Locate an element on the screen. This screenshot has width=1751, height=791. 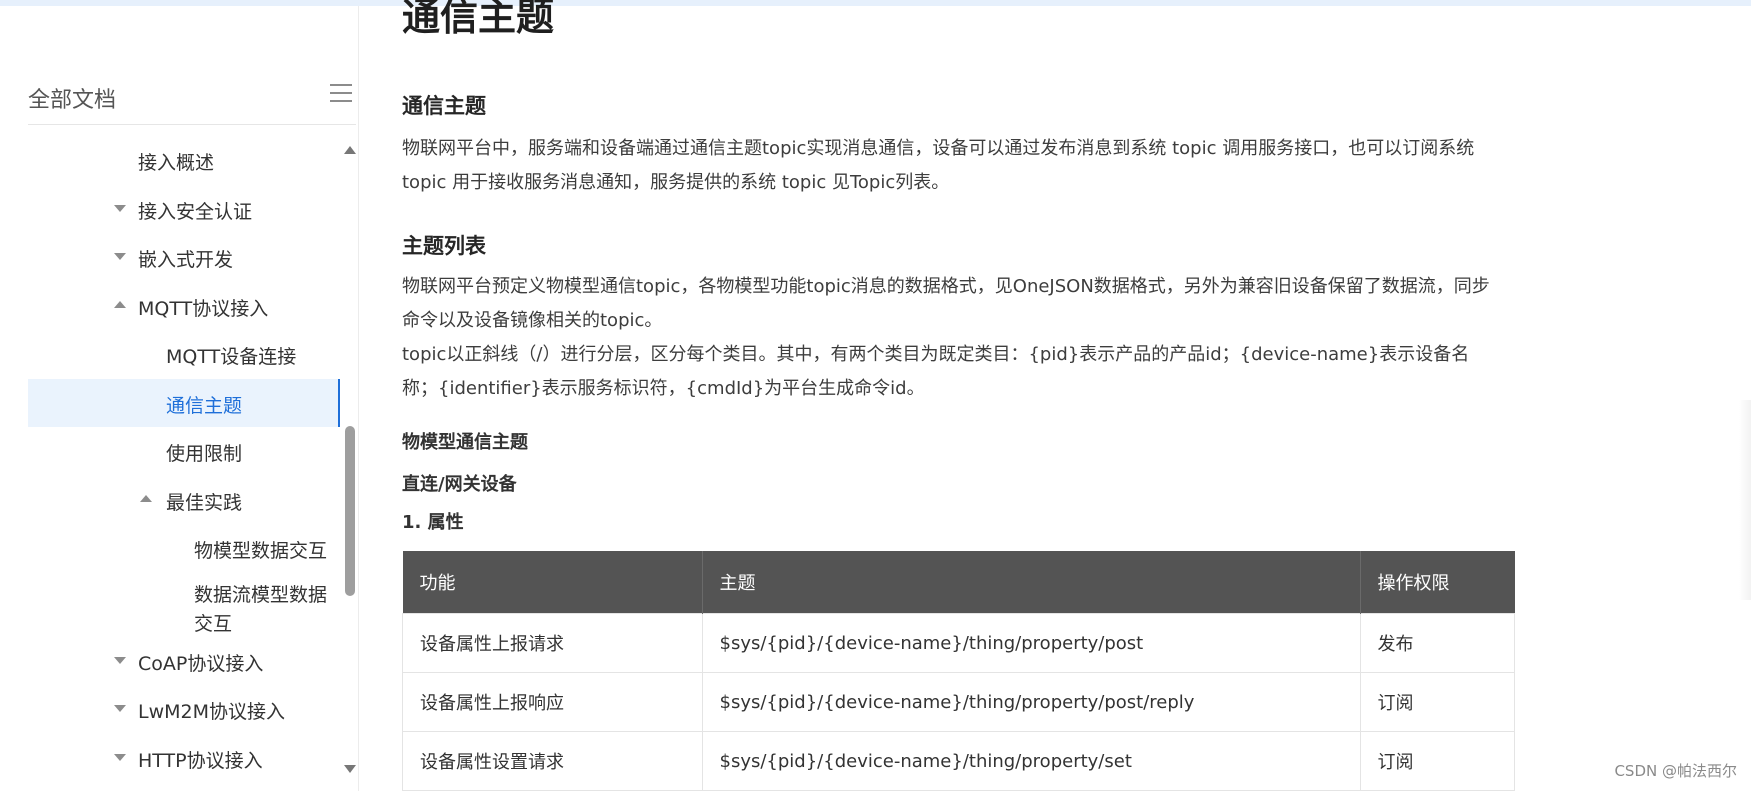
section-title-topic-list: 主题列表 is located at coordinates (444, 246).